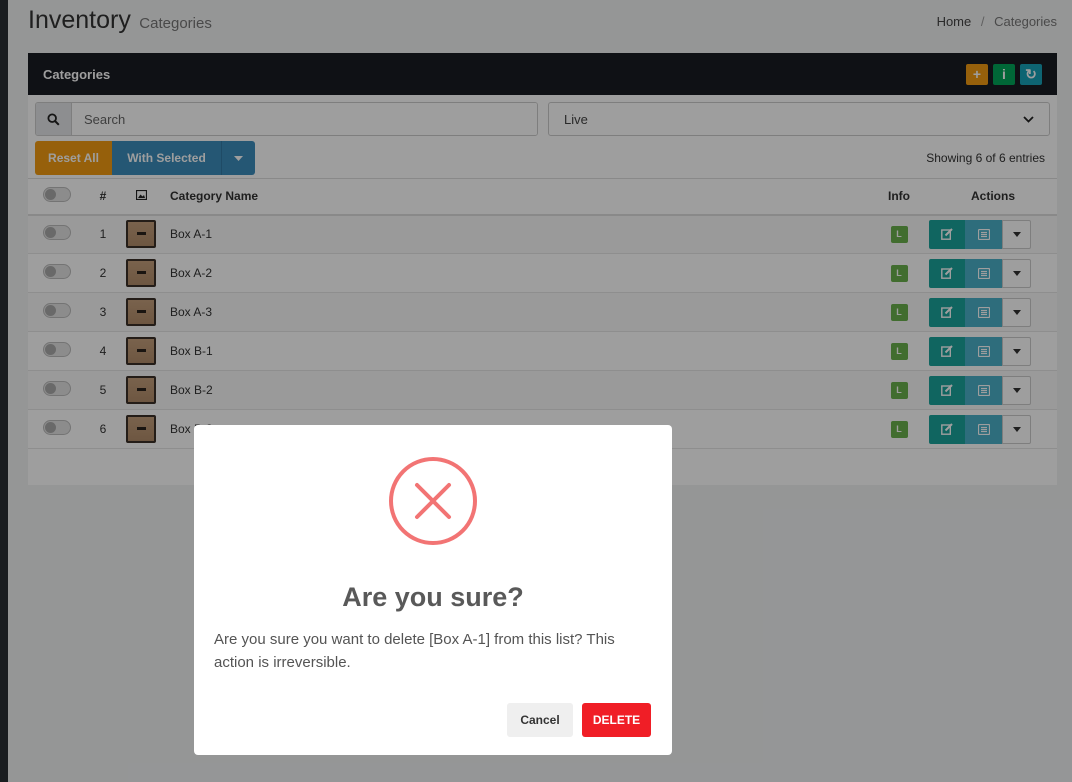 Image resolution: width=1072 pixels, height=782 pixels. I want to click on x-circle-icon, so click(433, 501).